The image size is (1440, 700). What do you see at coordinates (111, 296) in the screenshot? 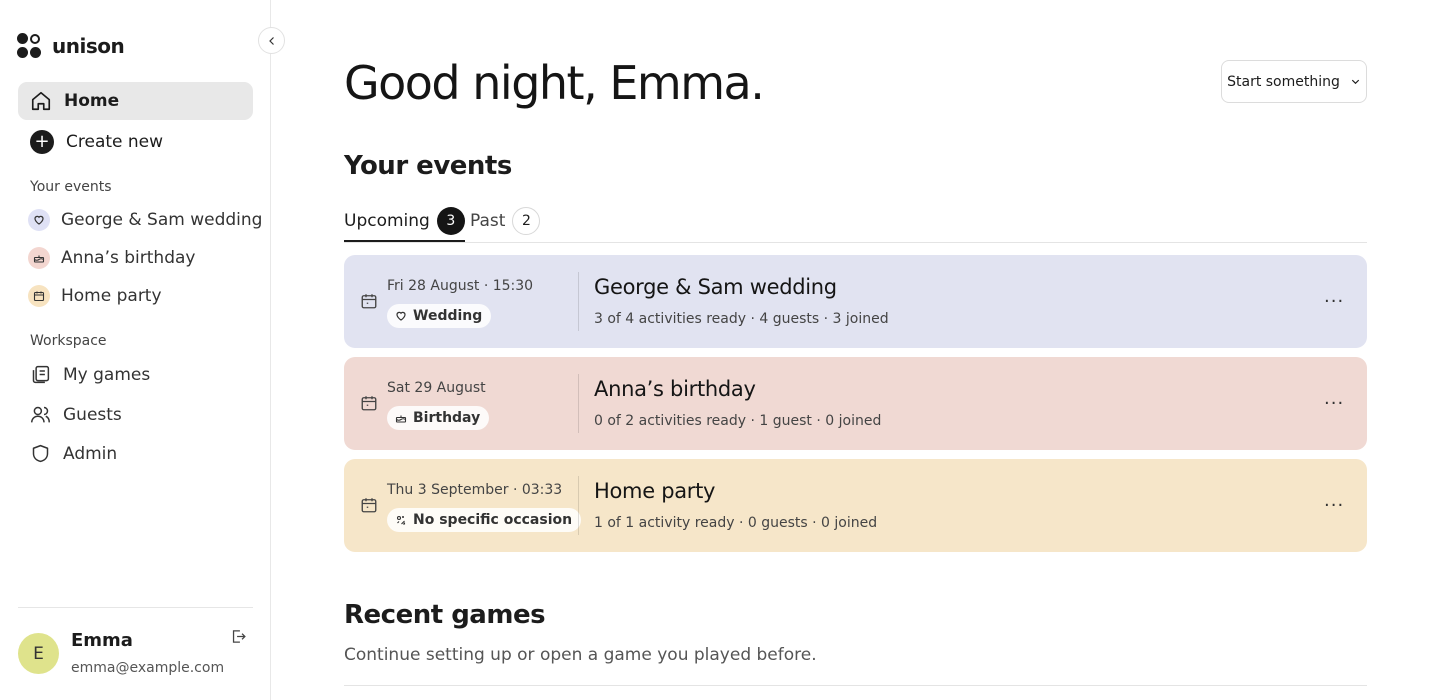
I see `sidebar-item-label: Home party` at bounding box center [111, 296].